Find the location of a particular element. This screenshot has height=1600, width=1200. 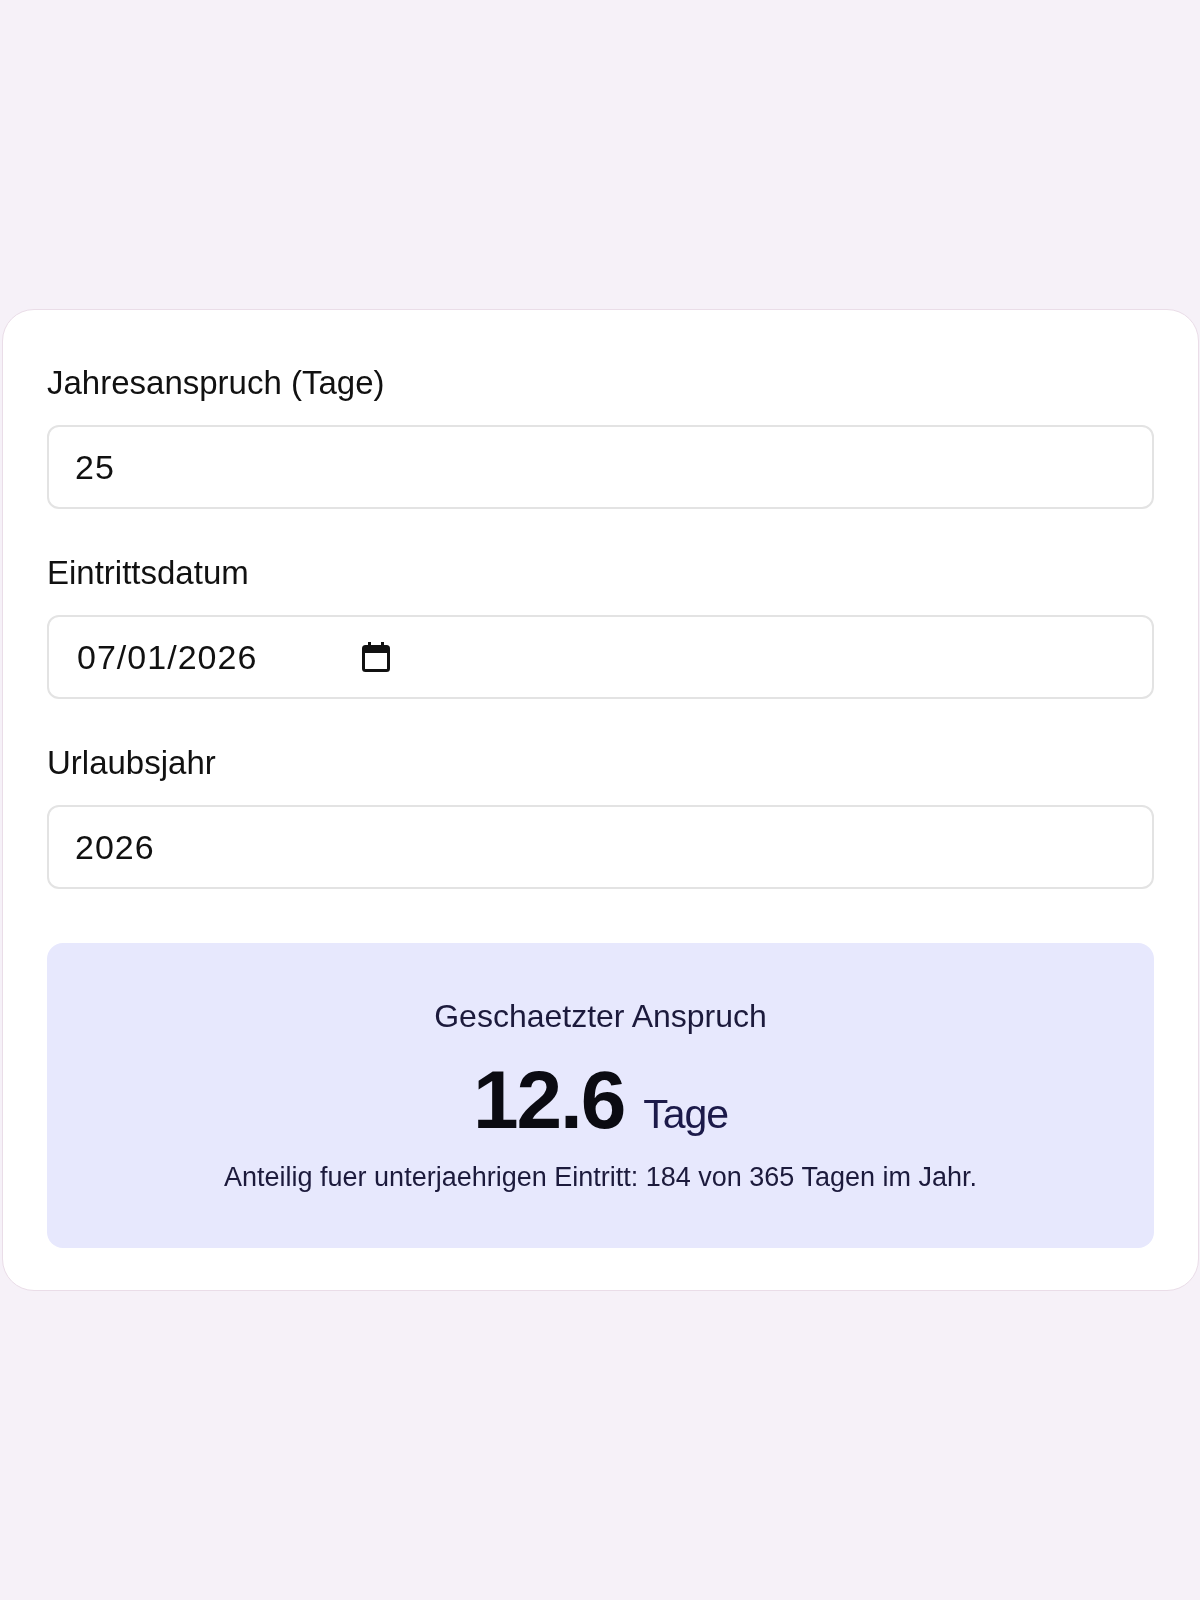

field-label: Urlaubsjahr is located at coordinates (131, 763).